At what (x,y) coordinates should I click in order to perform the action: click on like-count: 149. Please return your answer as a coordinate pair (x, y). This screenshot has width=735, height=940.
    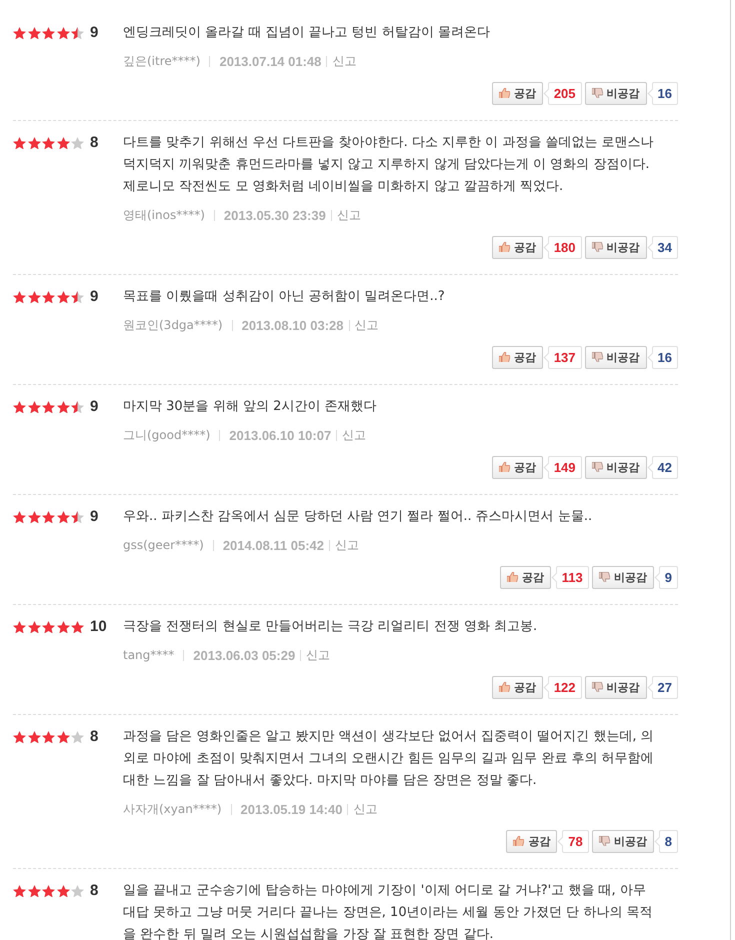
    Looking at the image, I should click on (562, 467).